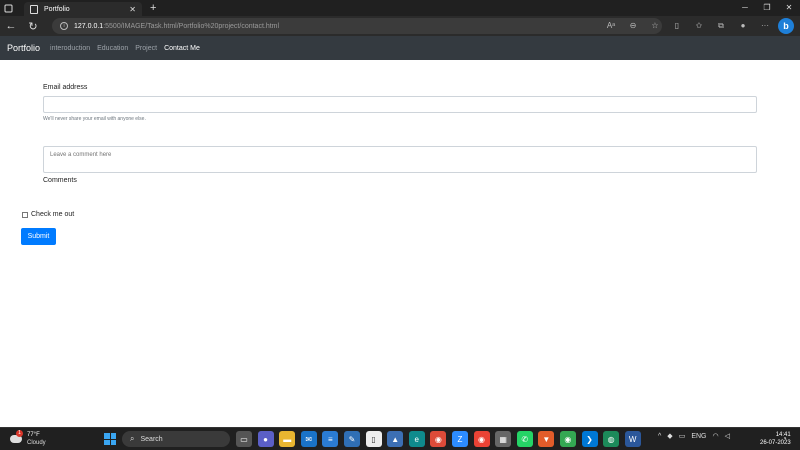 This screenshot has width=800, height=450. I want to click on volume-icon: ◁, so click(727, 436).